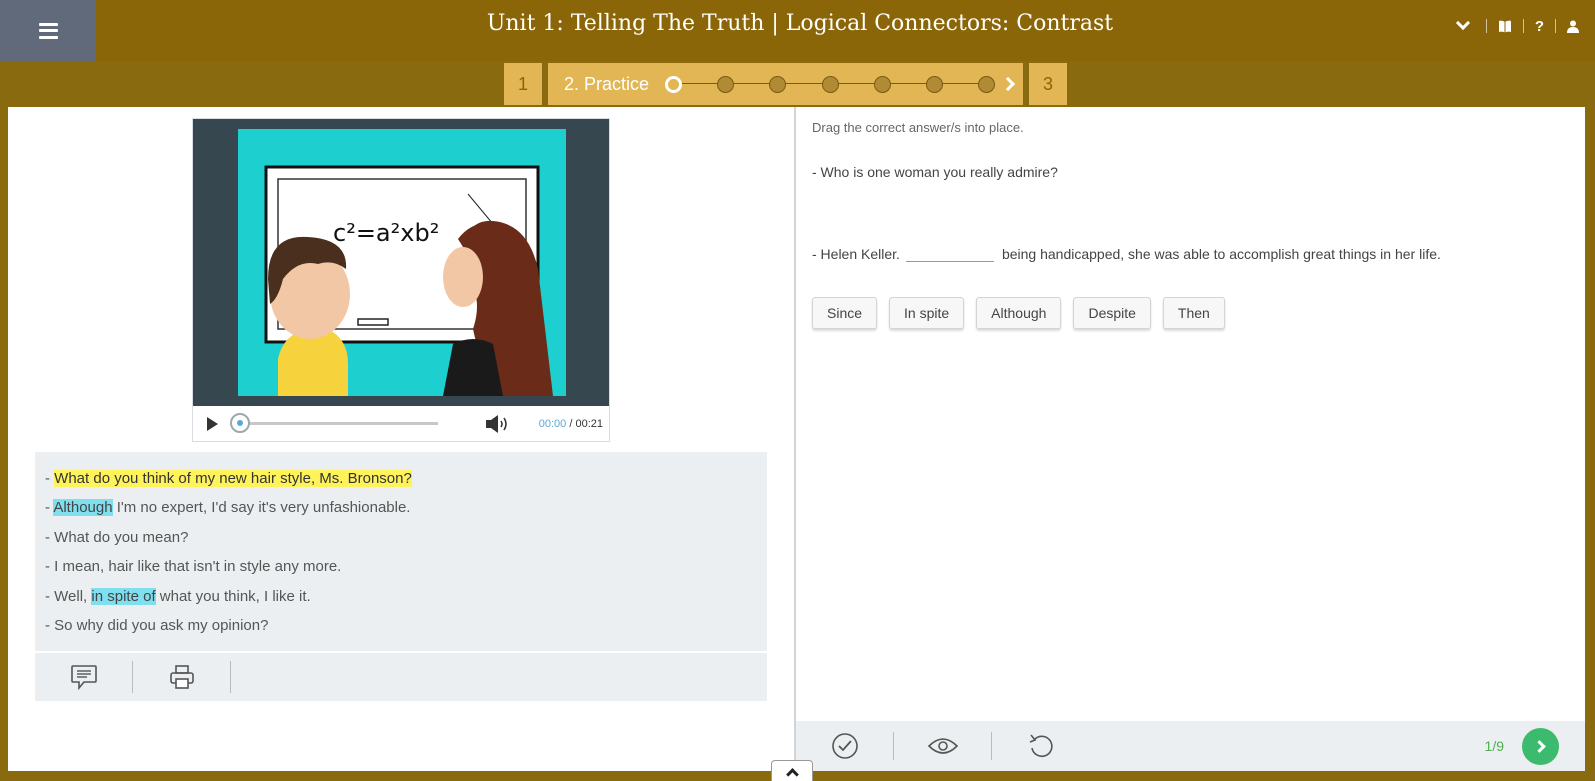  What do you see at coordinates (570, 423) in the screenshot?
I see `time-display: 00:00 / 00:21` at bounding box center [570, 423].